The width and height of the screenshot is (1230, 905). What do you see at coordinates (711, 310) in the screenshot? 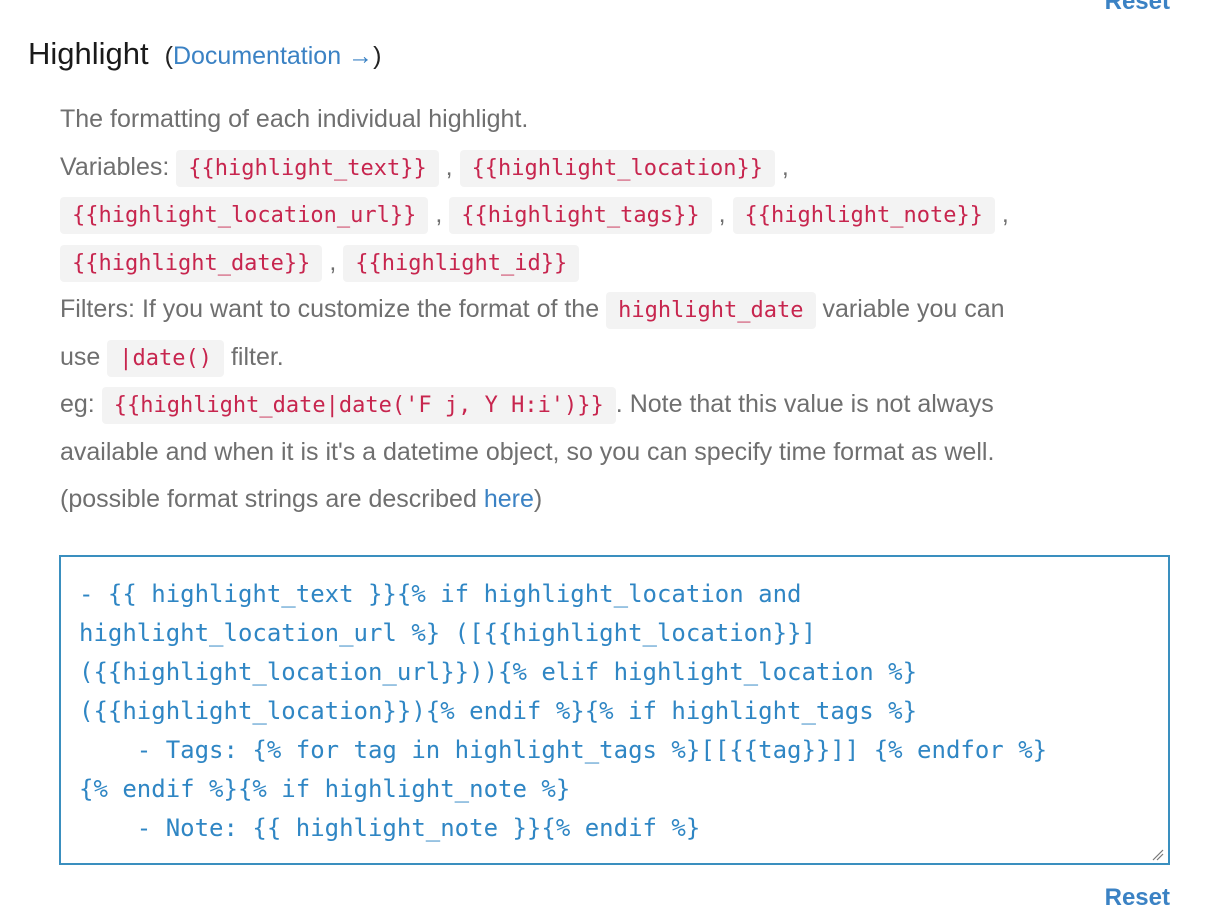
I see `filters-variable: highlight_date` at bounding box center [711, 310].